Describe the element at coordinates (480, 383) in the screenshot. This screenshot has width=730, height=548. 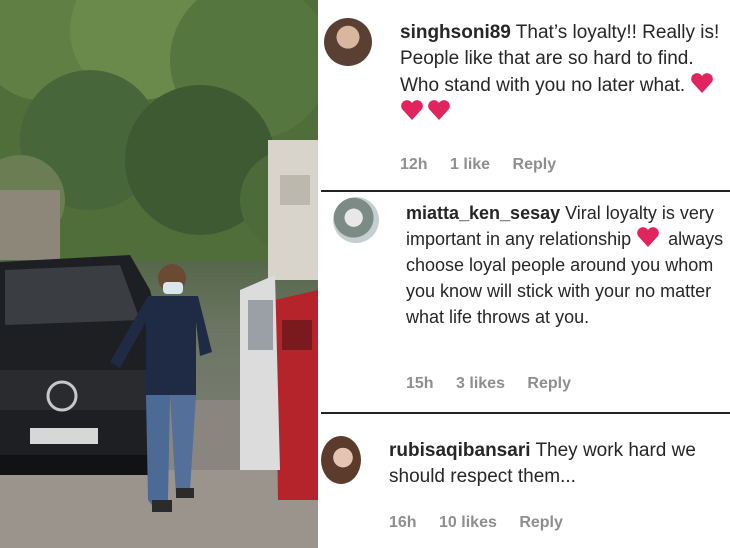
I see `comment-likes: 3 likes` at that location.